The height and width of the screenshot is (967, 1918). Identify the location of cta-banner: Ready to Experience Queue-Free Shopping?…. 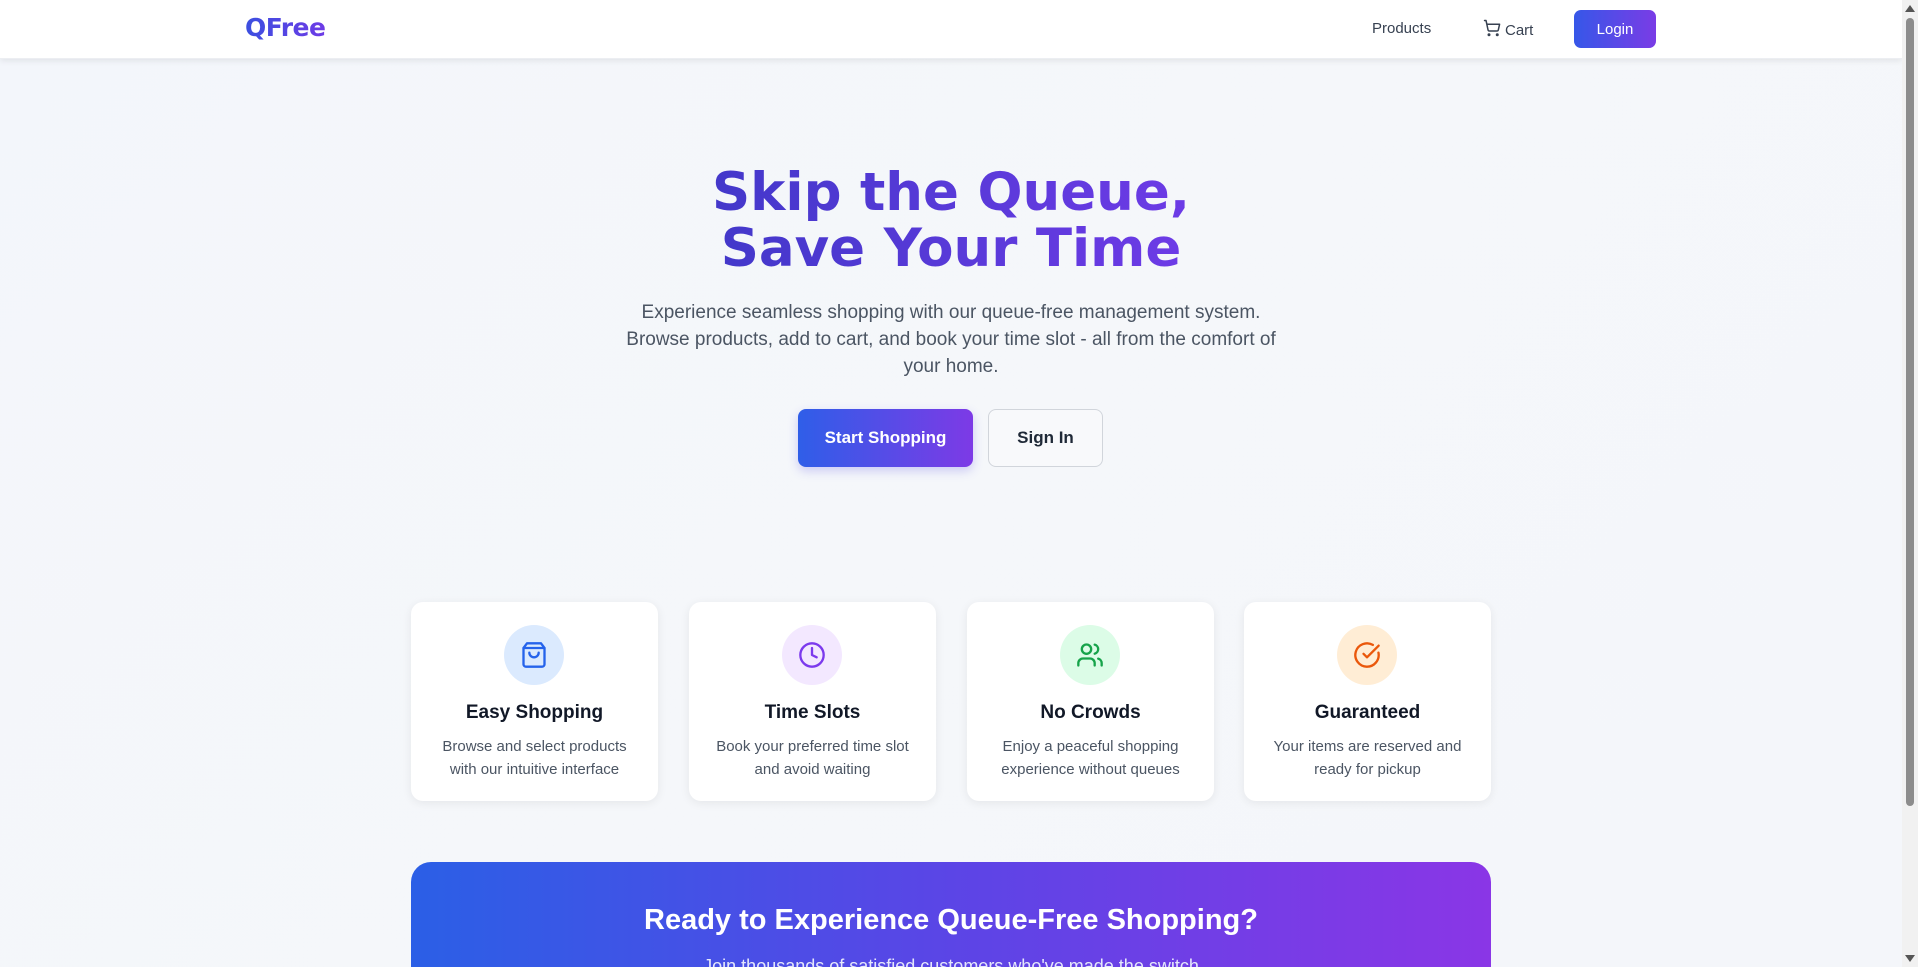
(951, 914).